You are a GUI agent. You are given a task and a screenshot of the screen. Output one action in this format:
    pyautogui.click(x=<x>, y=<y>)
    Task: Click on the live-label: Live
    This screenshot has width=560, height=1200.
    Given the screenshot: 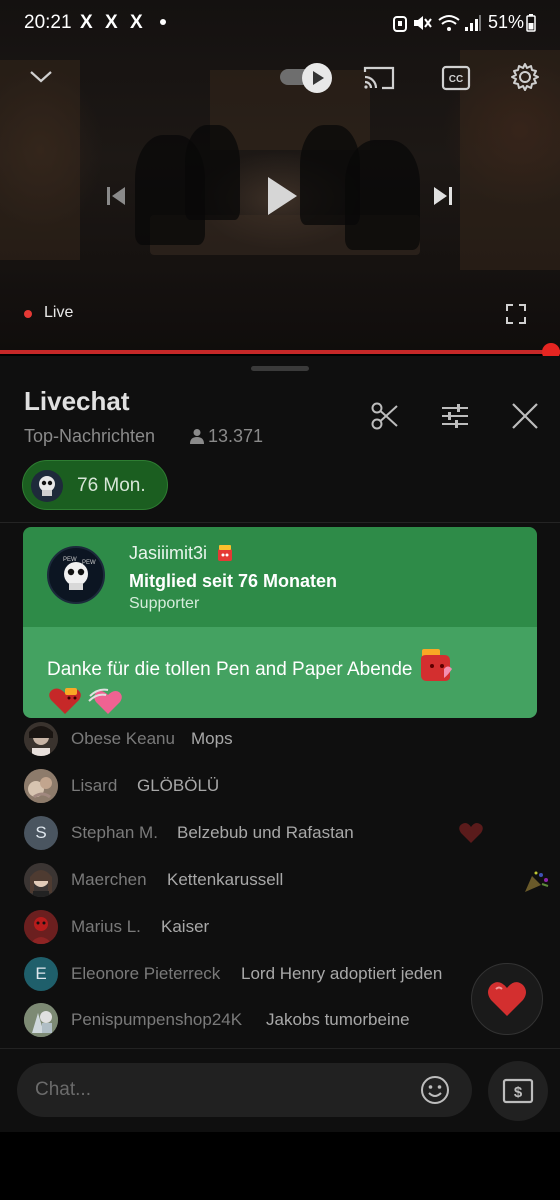 What is the action you would take?
    pyautogui.click(x=59, y=312)
    